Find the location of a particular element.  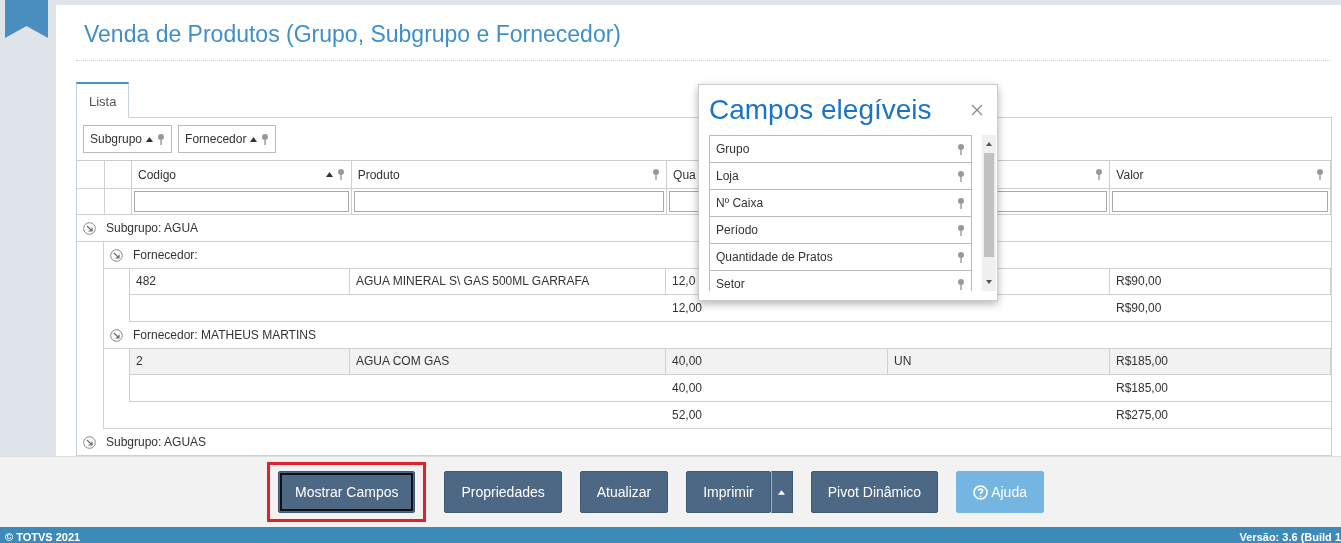

group-label: Subgrupo: AGUA is located at coordinates (152, 228).